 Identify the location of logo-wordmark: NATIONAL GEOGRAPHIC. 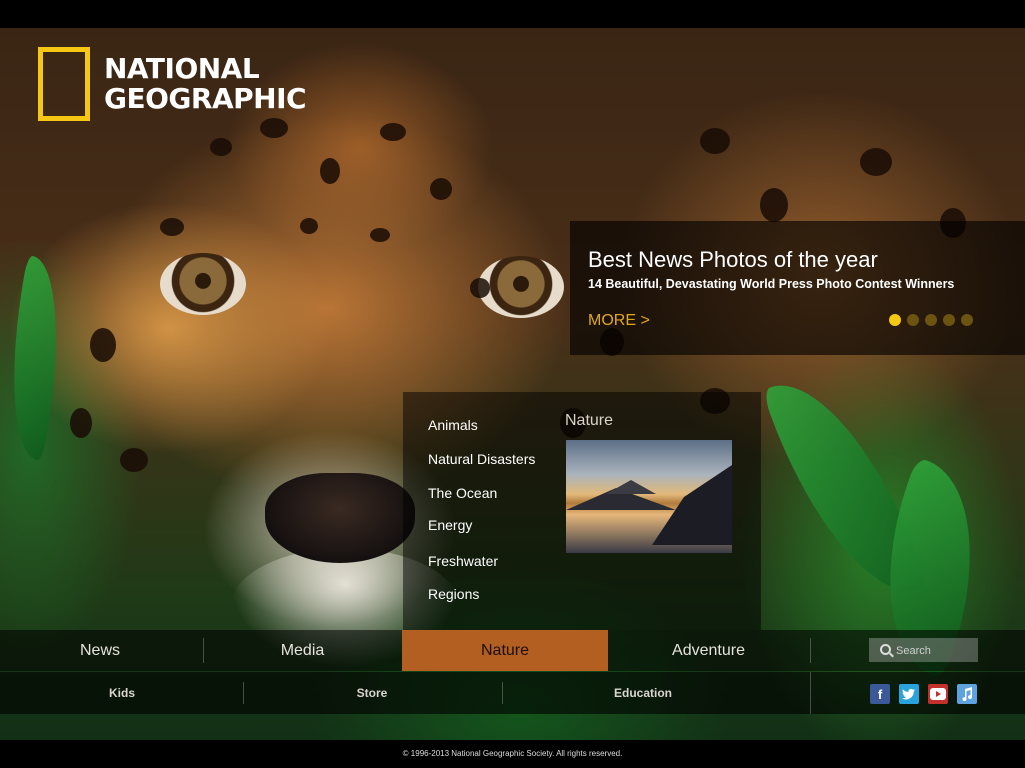
(205, 83).